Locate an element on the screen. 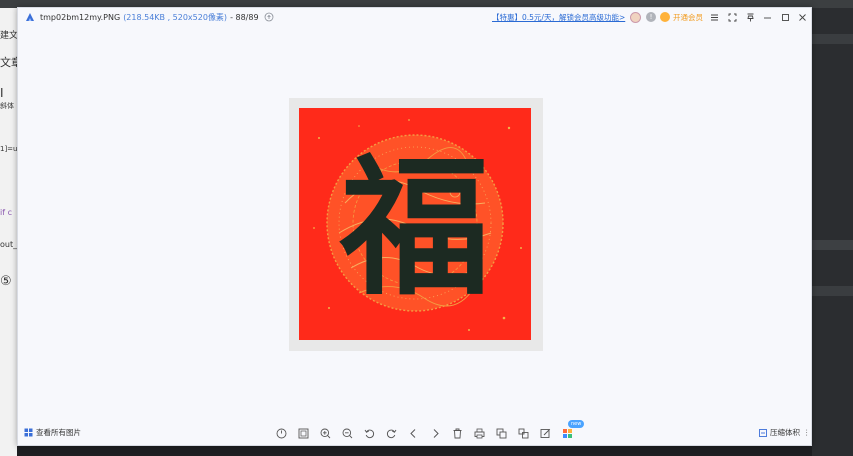 Image resolution: width=853 pixels, height=456 pixels. delete-button is located at coordinates (457, 433).